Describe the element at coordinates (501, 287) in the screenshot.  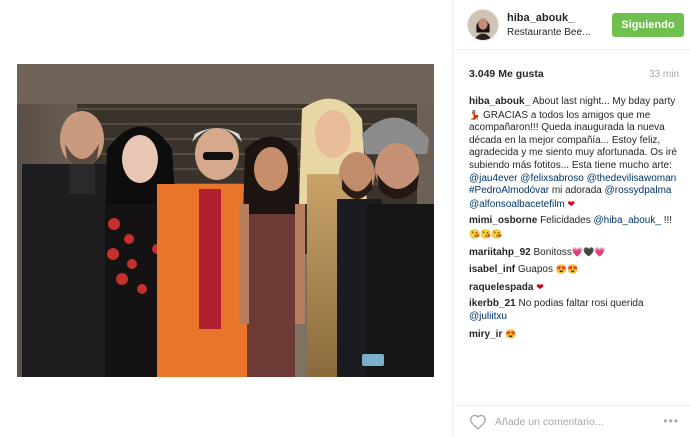
I see `comment-author: raquelespada` at that location.